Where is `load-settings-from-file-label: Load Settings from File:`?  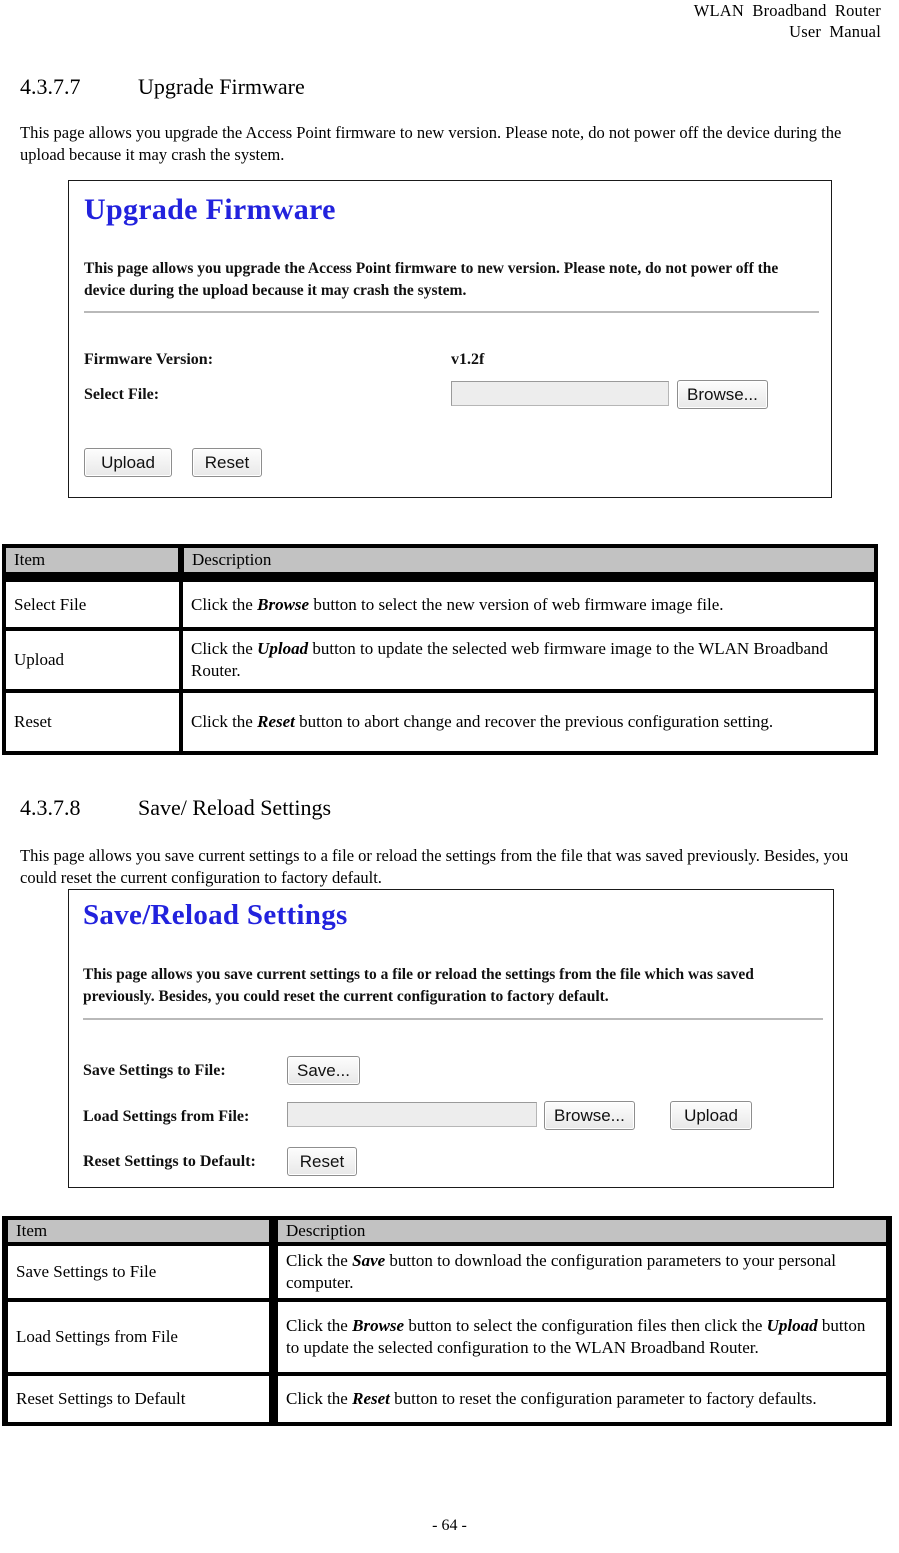
load-settings-from-file-label: Load Settings from File: is located at coordinates (166, 1116).